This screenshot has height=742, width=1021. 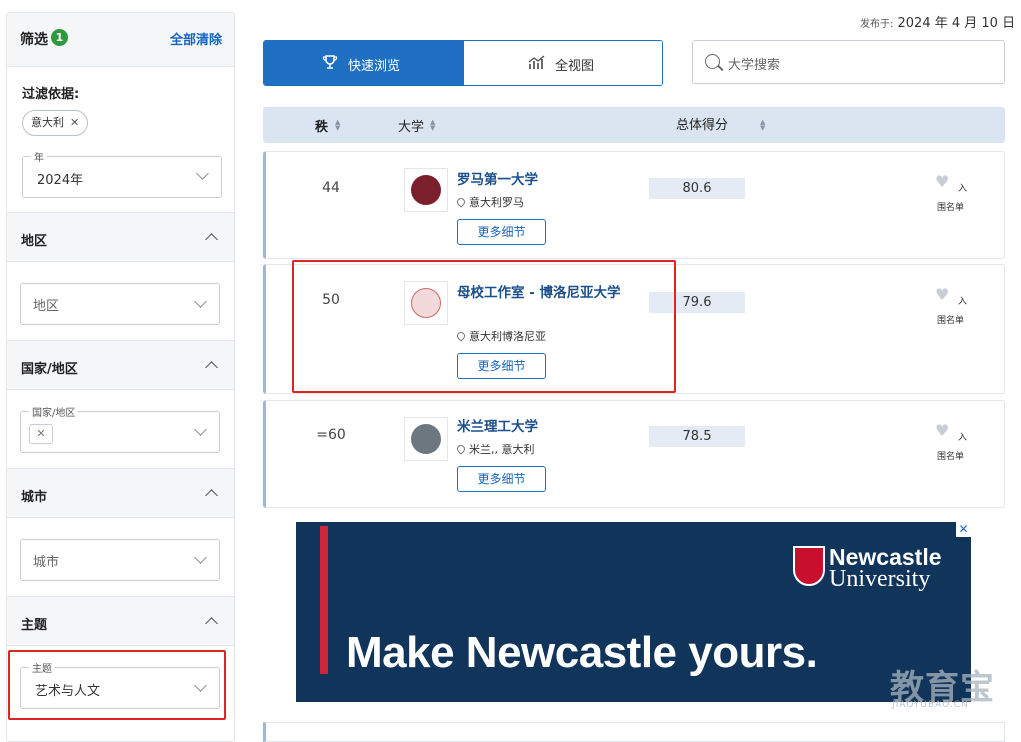 I want to click on highlight-box-subject, so click(x=117, y=685).